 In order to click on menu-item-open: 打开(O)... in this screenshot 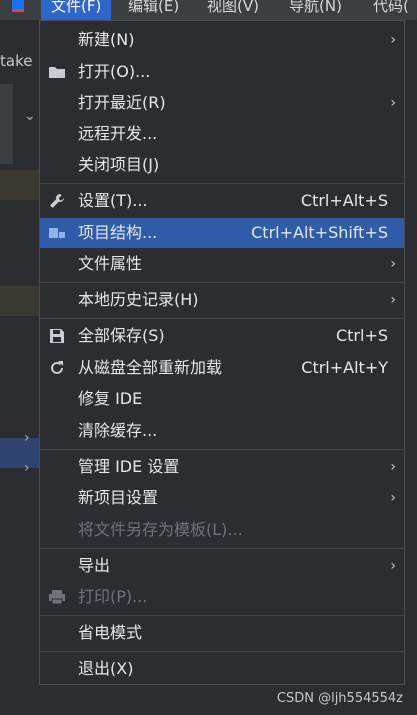, I will do `click(222, 72)`.